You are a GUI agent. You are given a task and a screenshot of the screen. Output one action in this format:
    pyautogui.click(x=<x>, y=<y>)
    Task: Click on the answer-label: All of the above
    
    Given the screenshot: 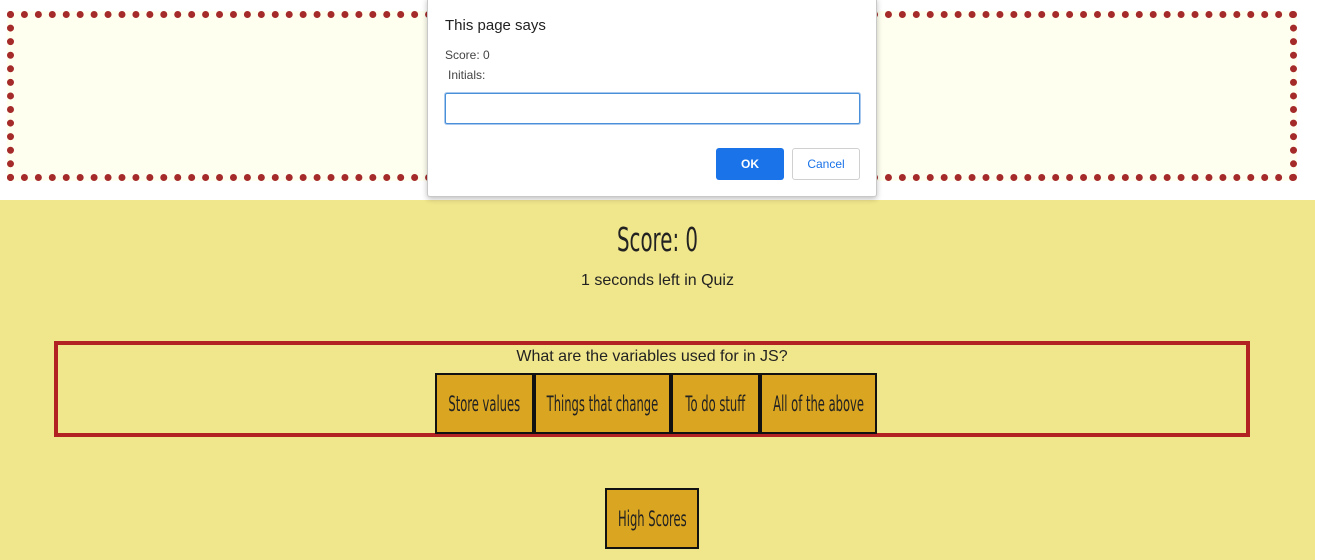 What is the action you would take?
    pyautogui.click(x=818, y=403)
    